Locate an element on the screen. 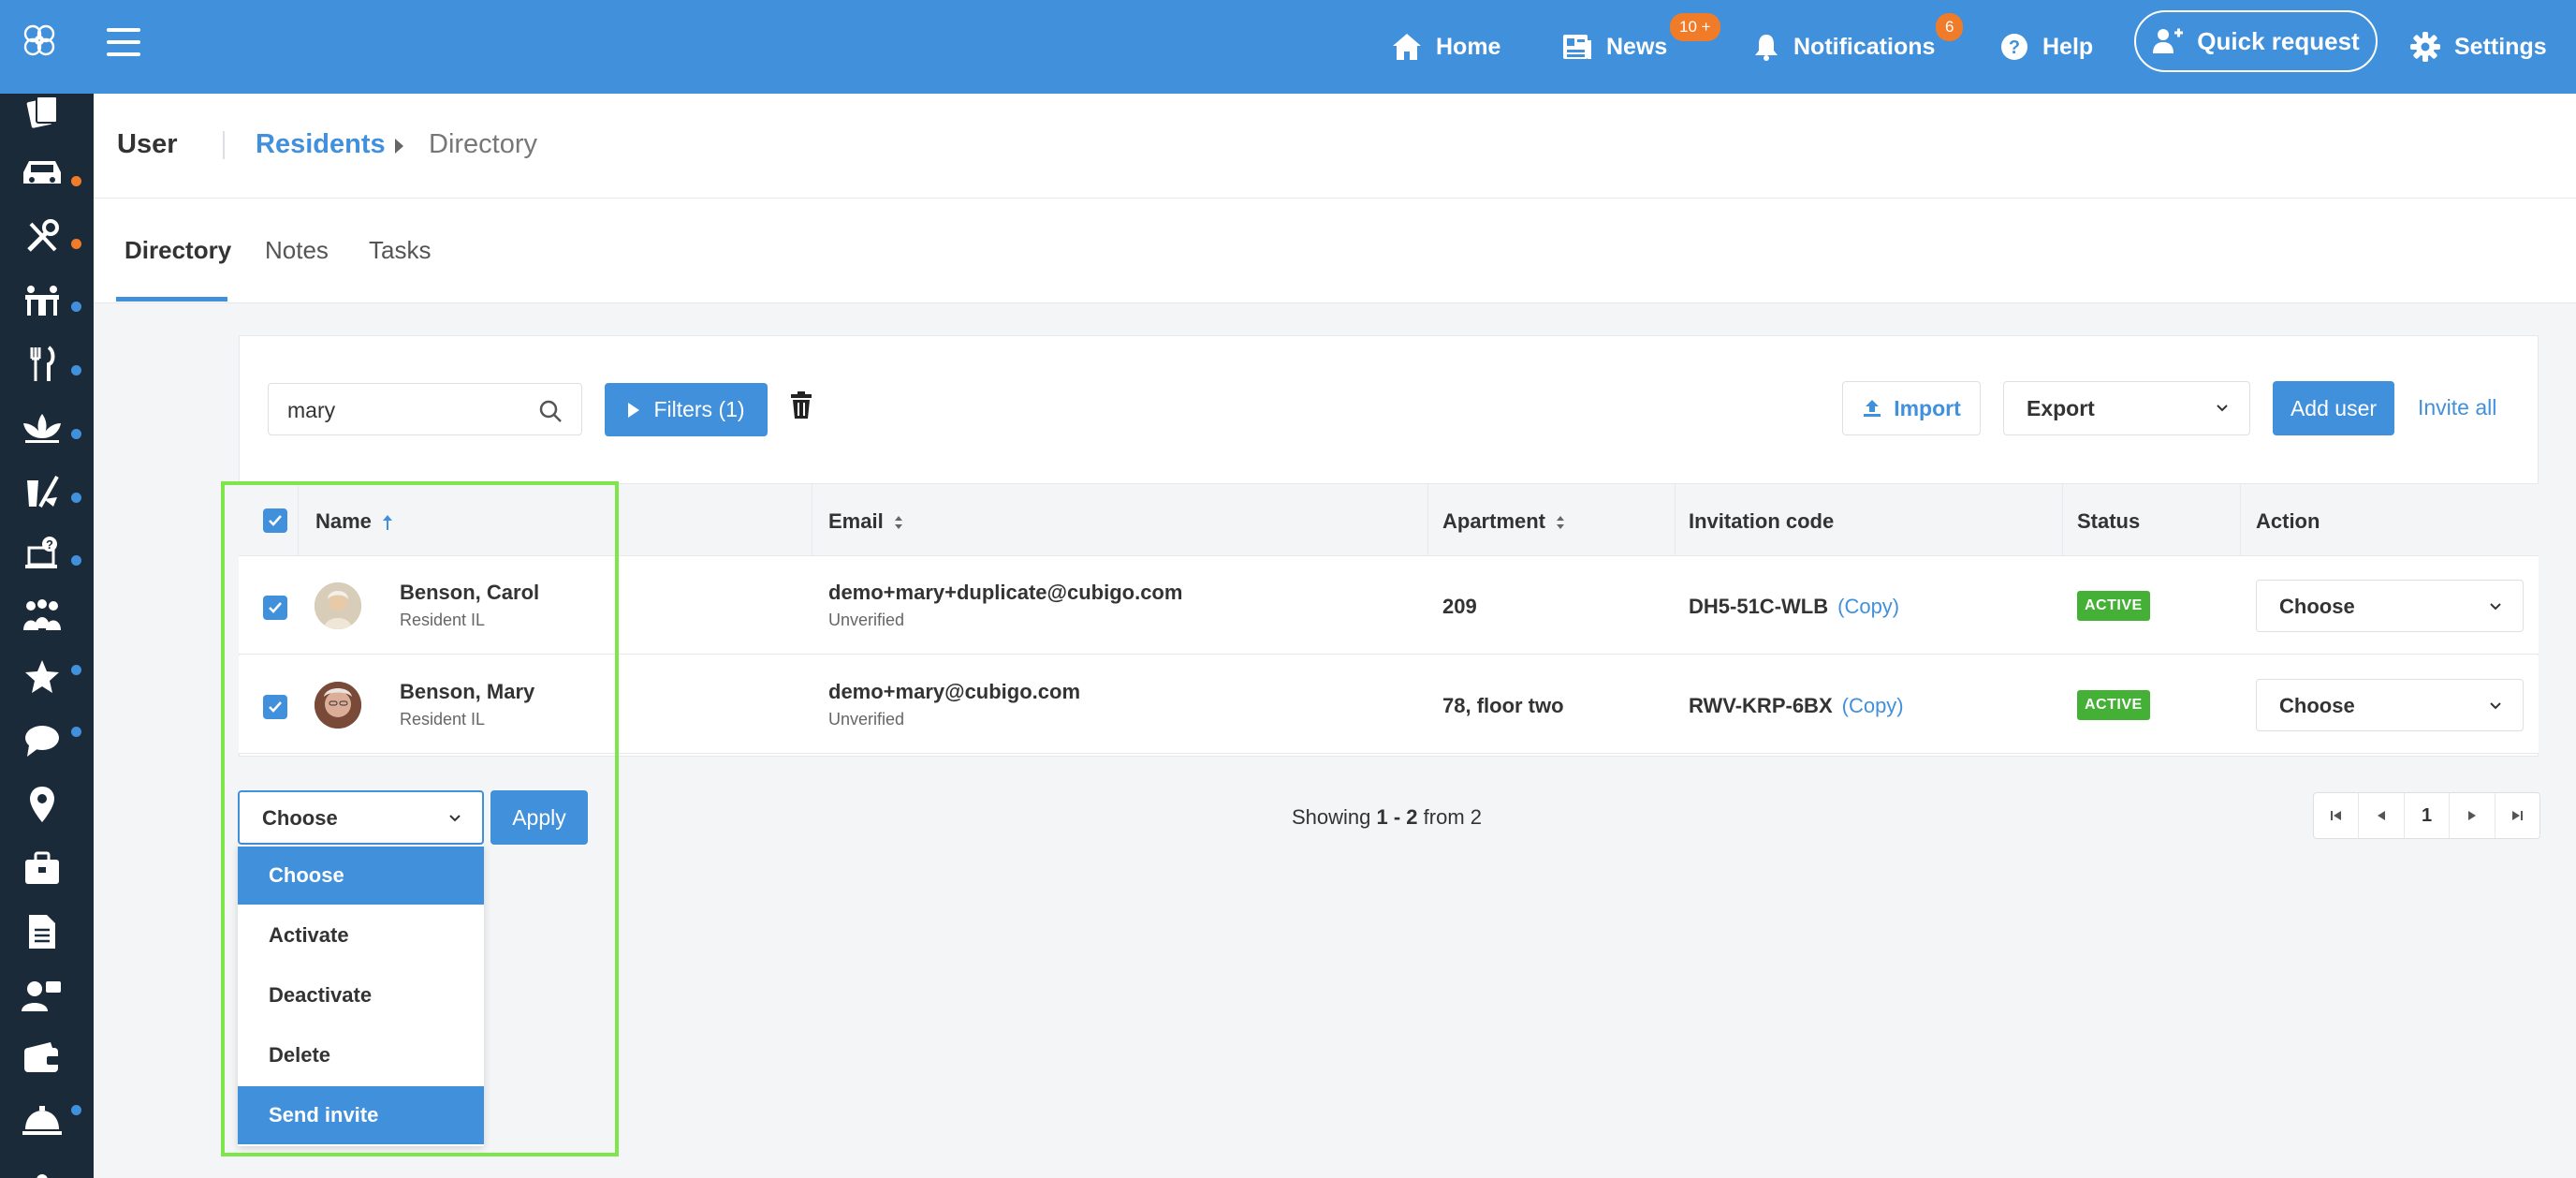  last-page-button is located at coordinates (2517, 815).